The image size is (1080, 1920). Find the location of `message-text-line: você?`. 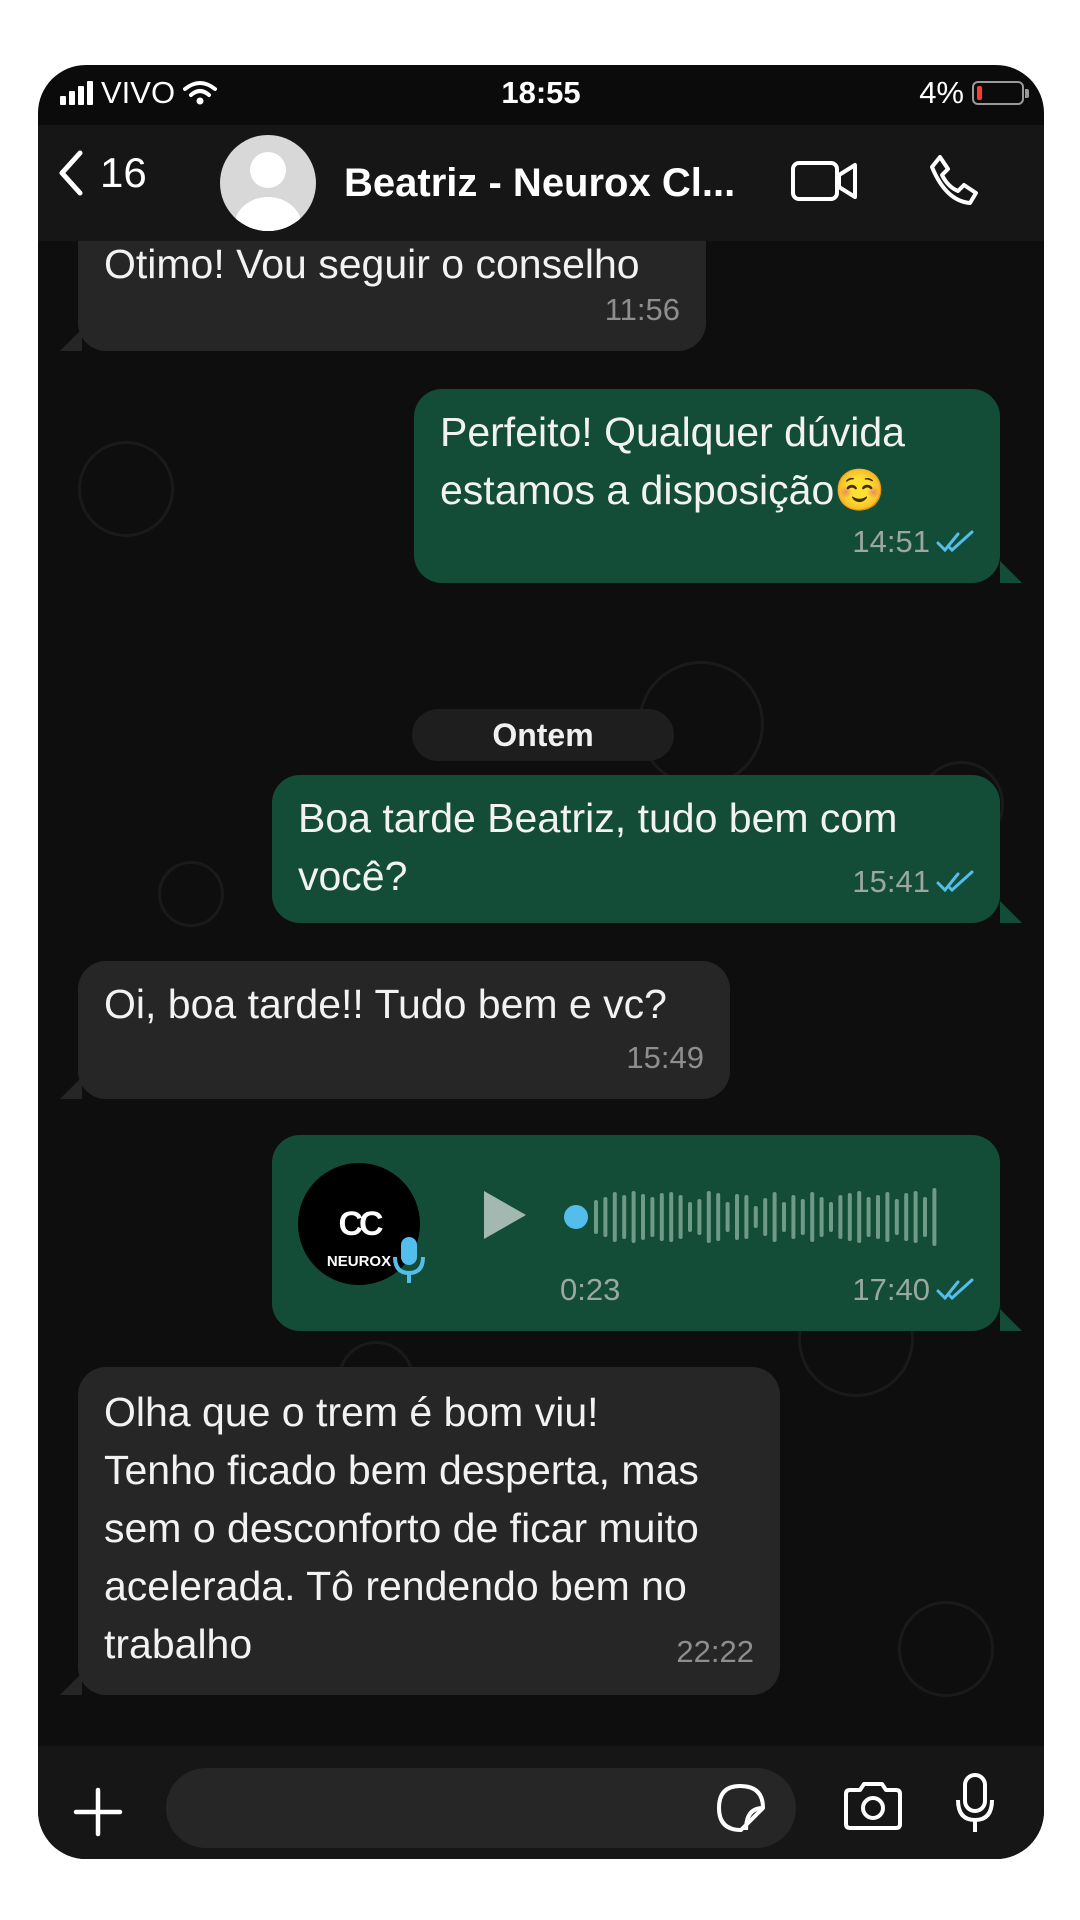

message-text-line: você? is located at coordinates (353, 876).